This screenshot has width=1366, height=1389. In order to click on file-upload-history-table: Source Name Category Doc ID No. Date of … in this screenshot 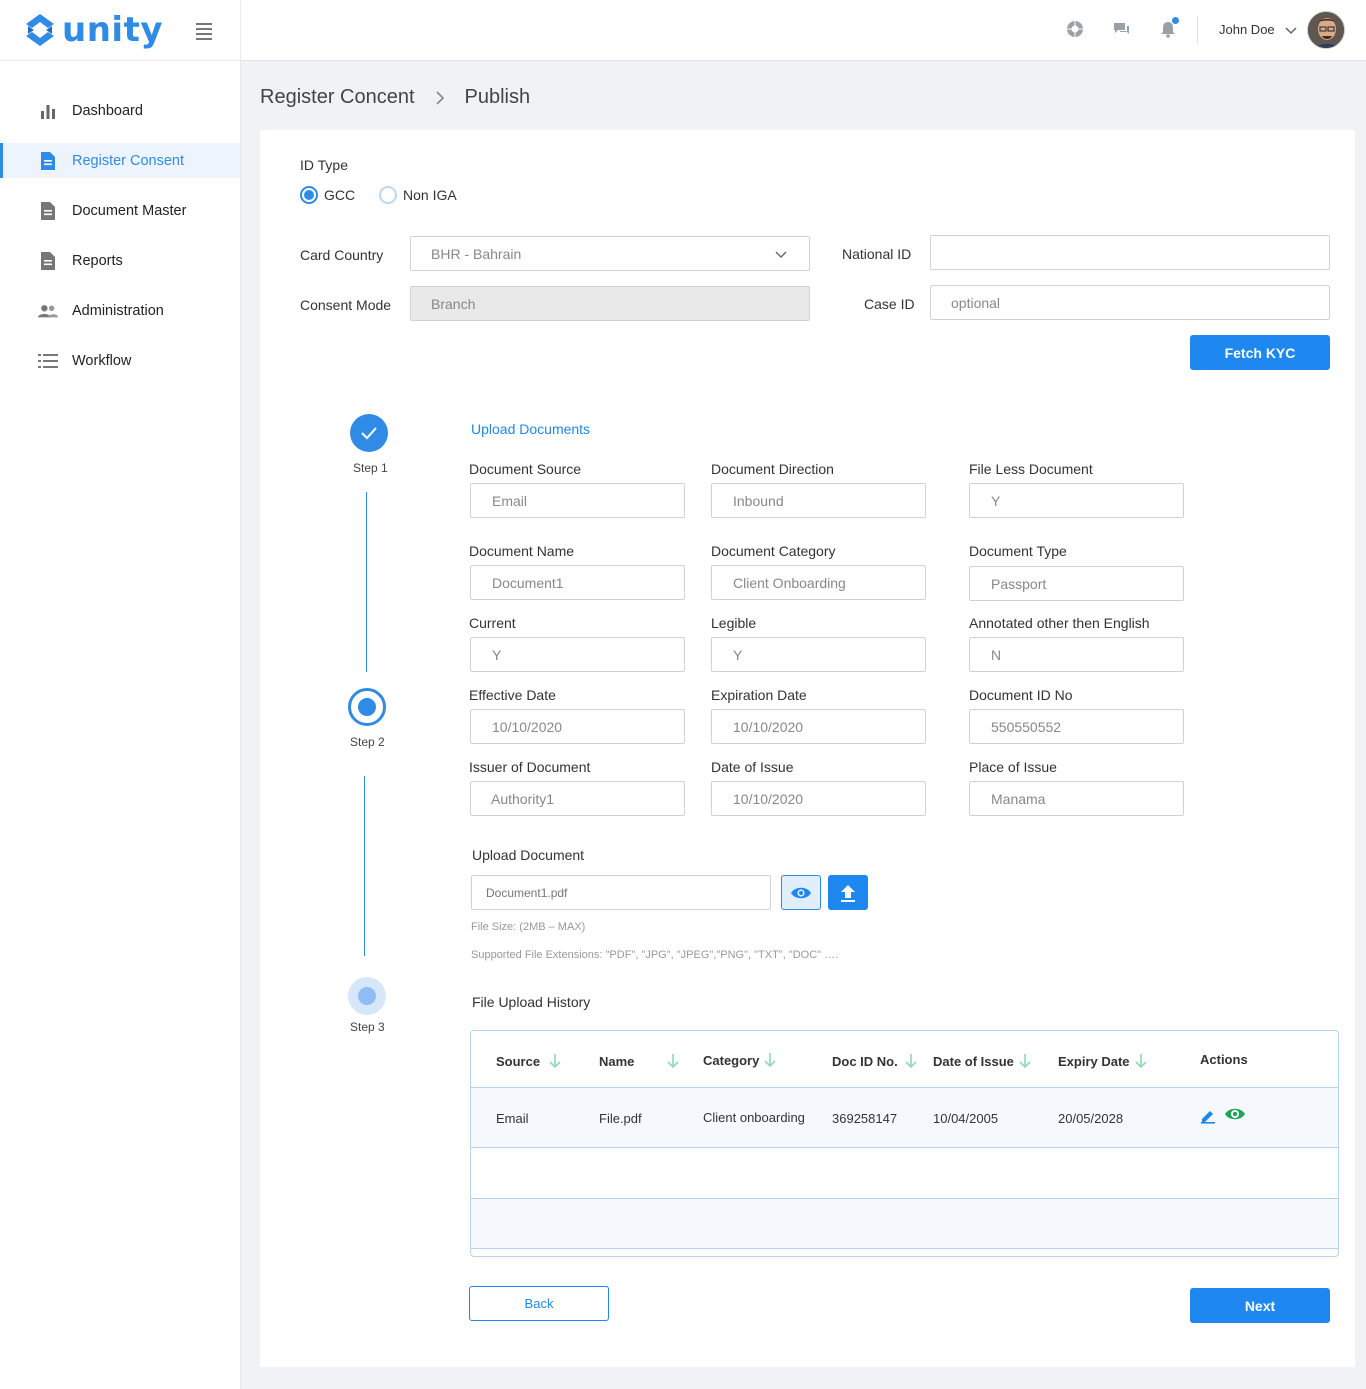, I will do `click(904, 1143)`.